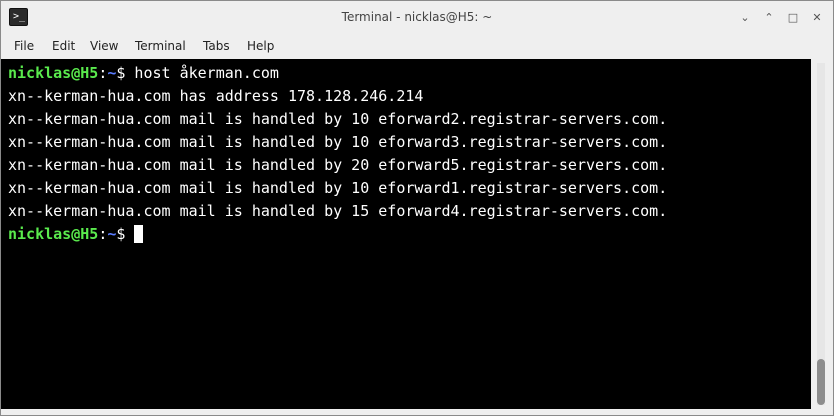 This screenshot has height=416, width=834. What do you see at coordinates (793, 18) in the screenshot?
I see `maximize-button: □` at bounding box center [793, 18].